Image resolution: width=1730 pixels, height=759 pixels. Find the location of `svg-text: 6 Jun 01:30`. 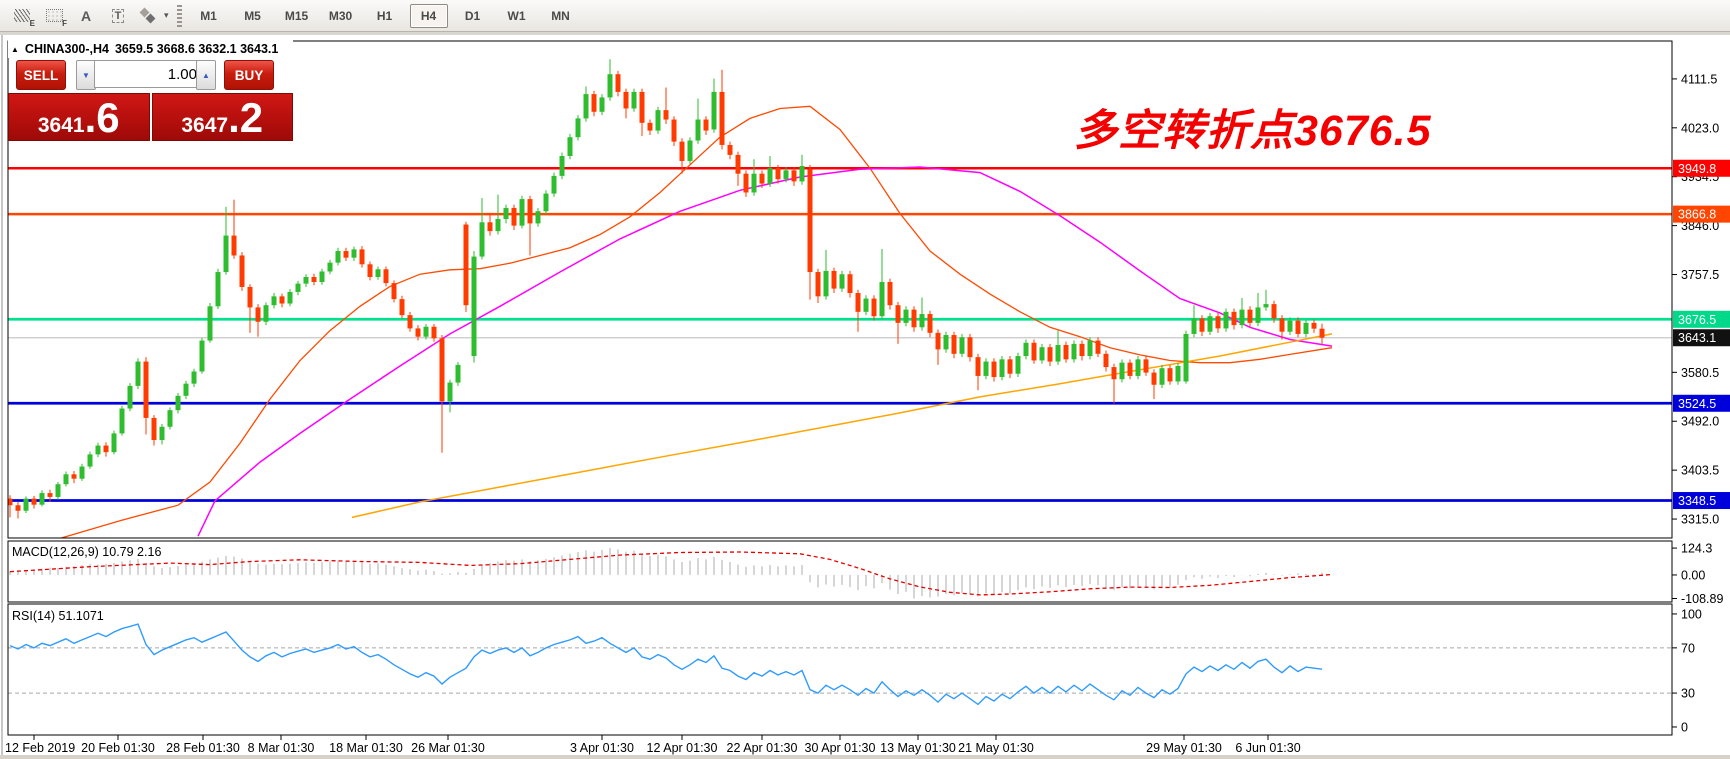

svg-text: 6 Jun 01:30 is located at coordinates (1267, 748).